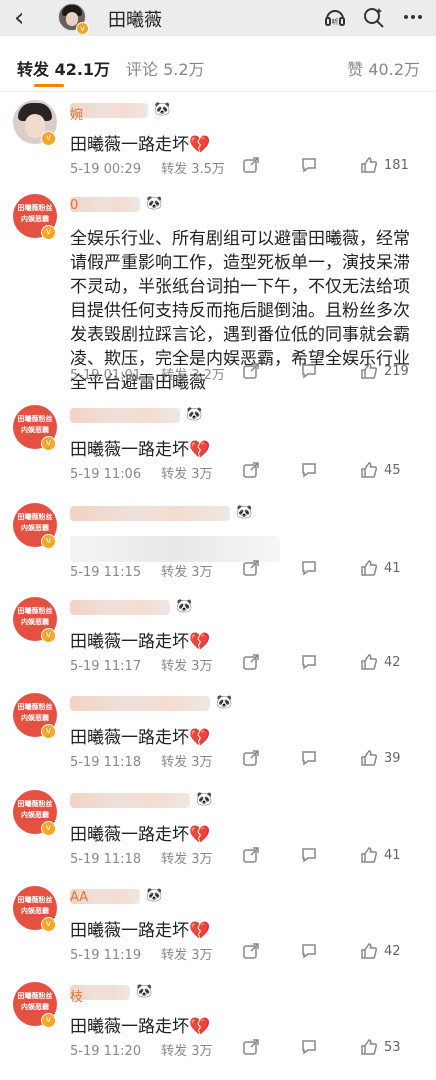  Describe the element at coordinates (140, 112) in the screenshot. I see `username: 婉` at that location.